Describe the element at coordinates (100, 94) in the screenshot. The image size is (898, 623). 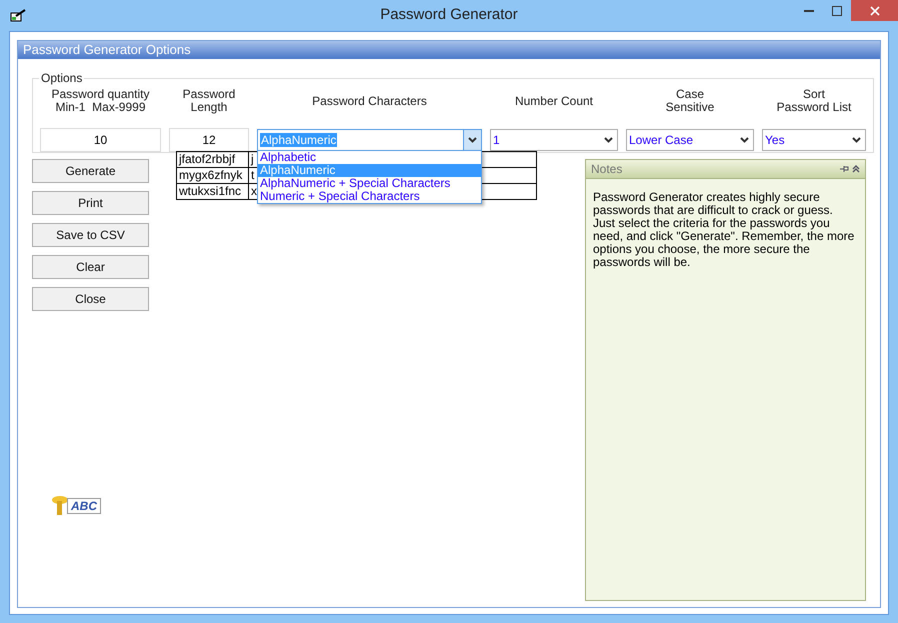
I see `column-label: Password quantity` at that location.